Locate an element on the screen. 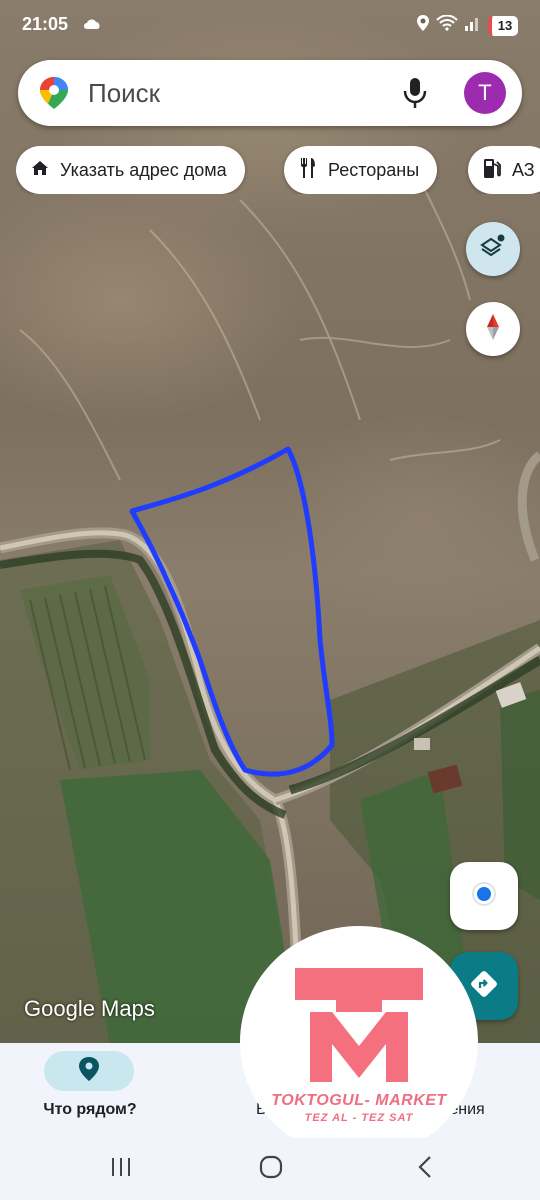 The width and height of the screenshot is (540, 1200). account-avatar: T is located at coordinates (485, 93).